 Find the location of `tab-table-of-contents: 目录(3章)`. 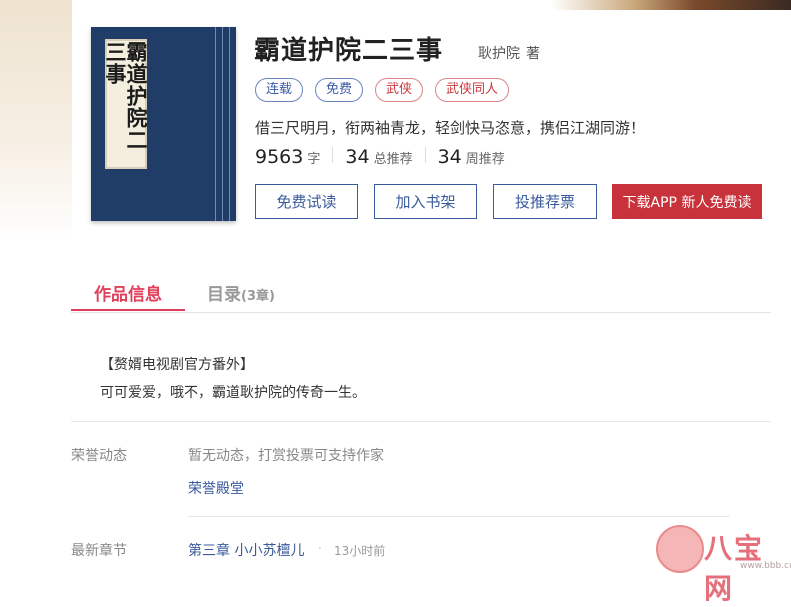

tab-table-of-contents: 目录(3章) is located at coordinates (241, 292).